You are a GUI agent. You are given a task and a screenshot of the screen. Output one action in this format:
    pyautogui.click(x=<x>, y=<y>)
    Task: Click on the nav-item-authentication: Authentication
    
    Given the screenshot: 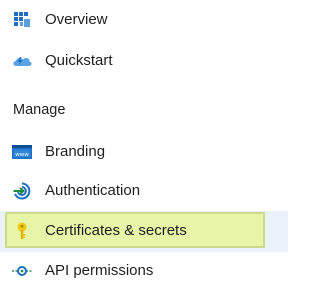 What is the action you would take?
    pyautogui.click(x=144, y=191)
    